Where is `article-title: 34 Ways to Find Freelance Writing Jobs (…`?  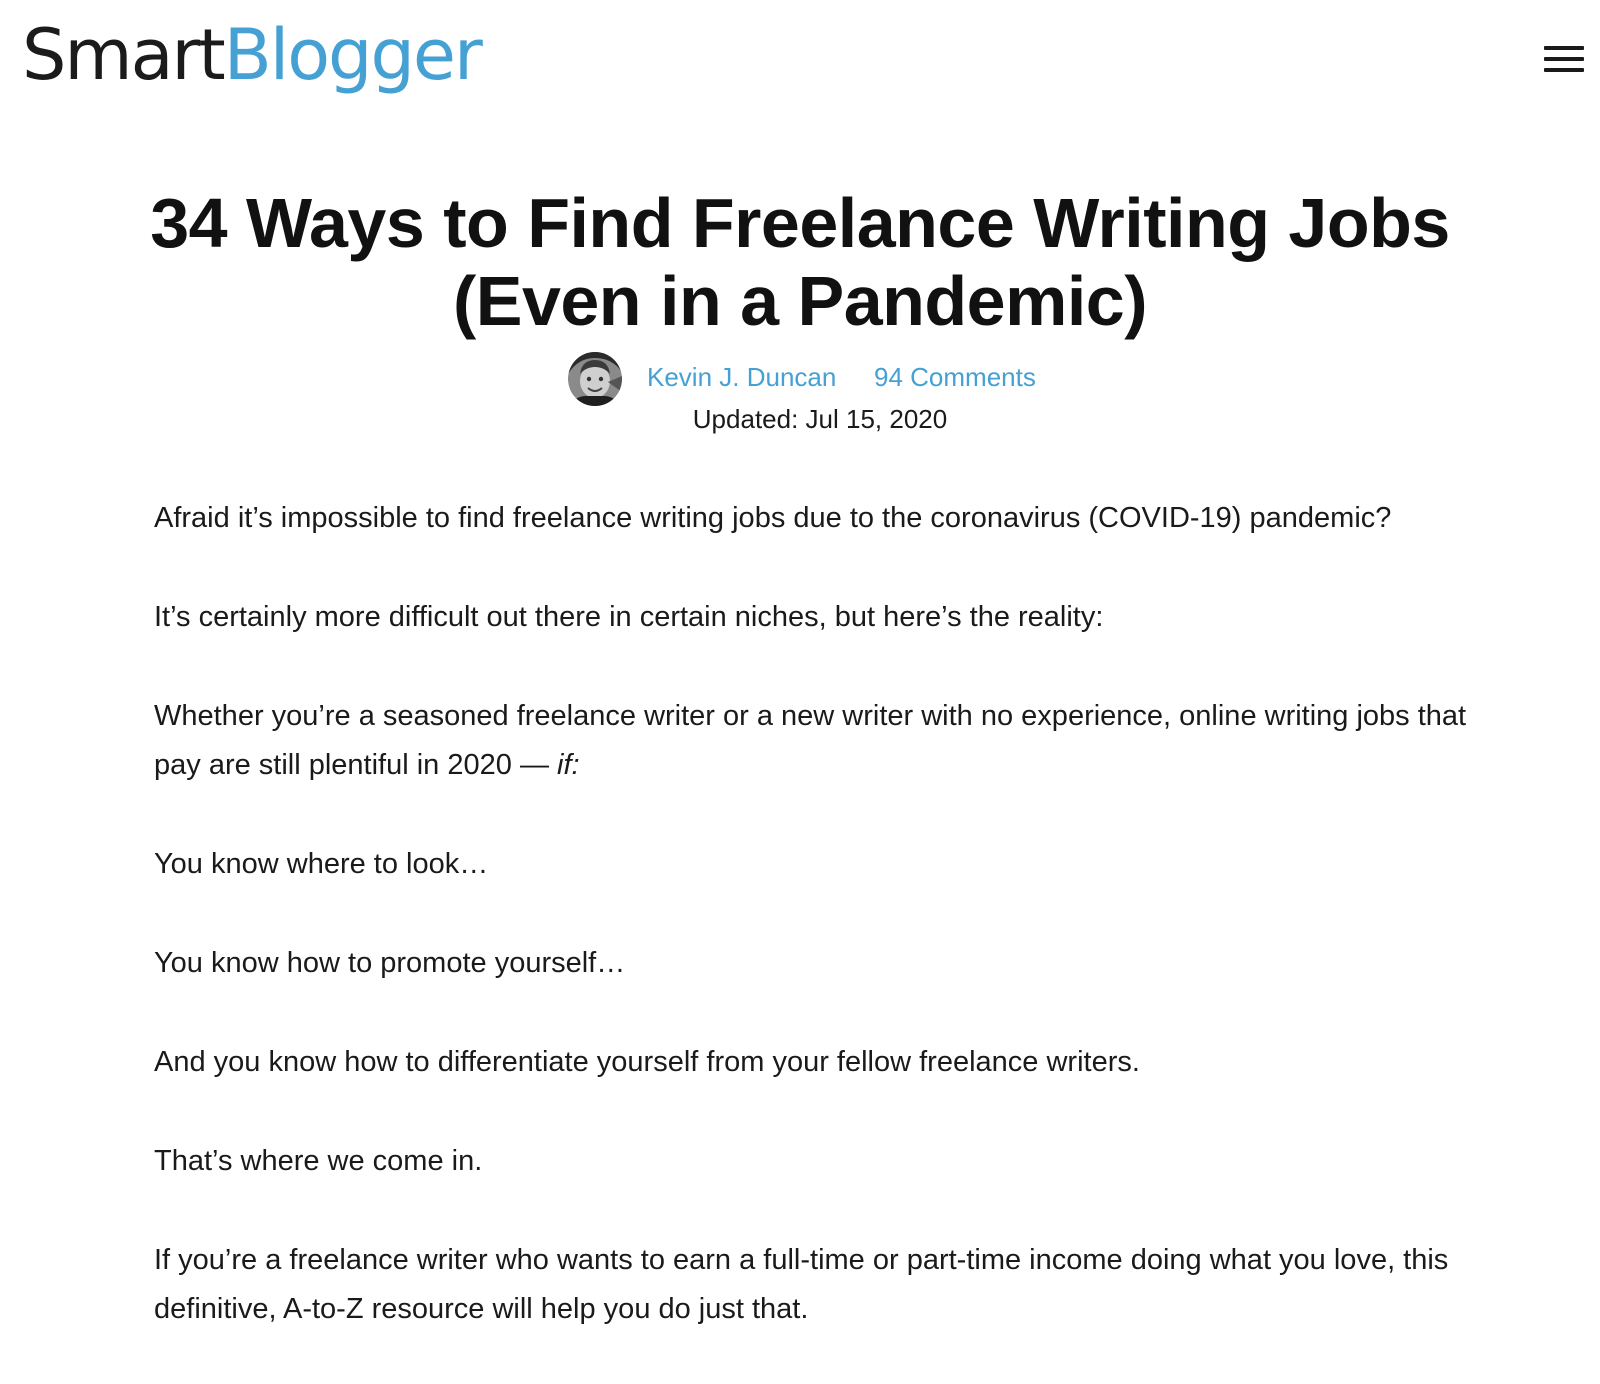
article-title: 34 Ways to Find Freelance Writing Jobs (… is located at coordinates (800, 262).